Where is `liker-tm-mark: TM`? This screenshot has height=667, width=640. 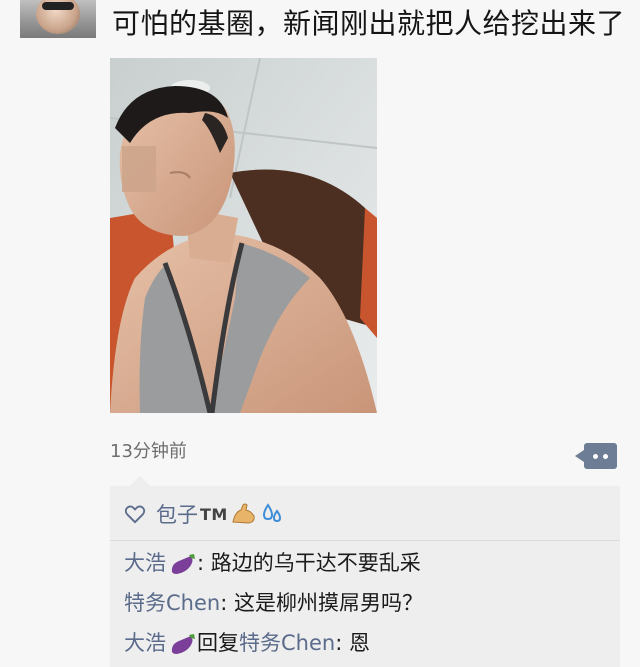 liker-tm-mark: TM is located at coordinates (214, 514).